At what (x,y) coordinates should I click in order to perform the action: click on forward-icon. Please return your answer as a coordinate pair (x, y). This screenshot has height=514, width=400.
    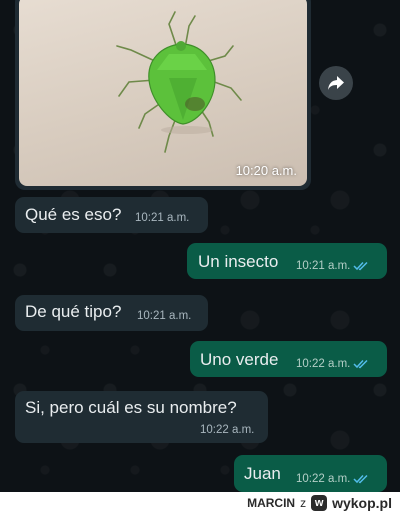
    Looking at the image, I should click on (336, 83).